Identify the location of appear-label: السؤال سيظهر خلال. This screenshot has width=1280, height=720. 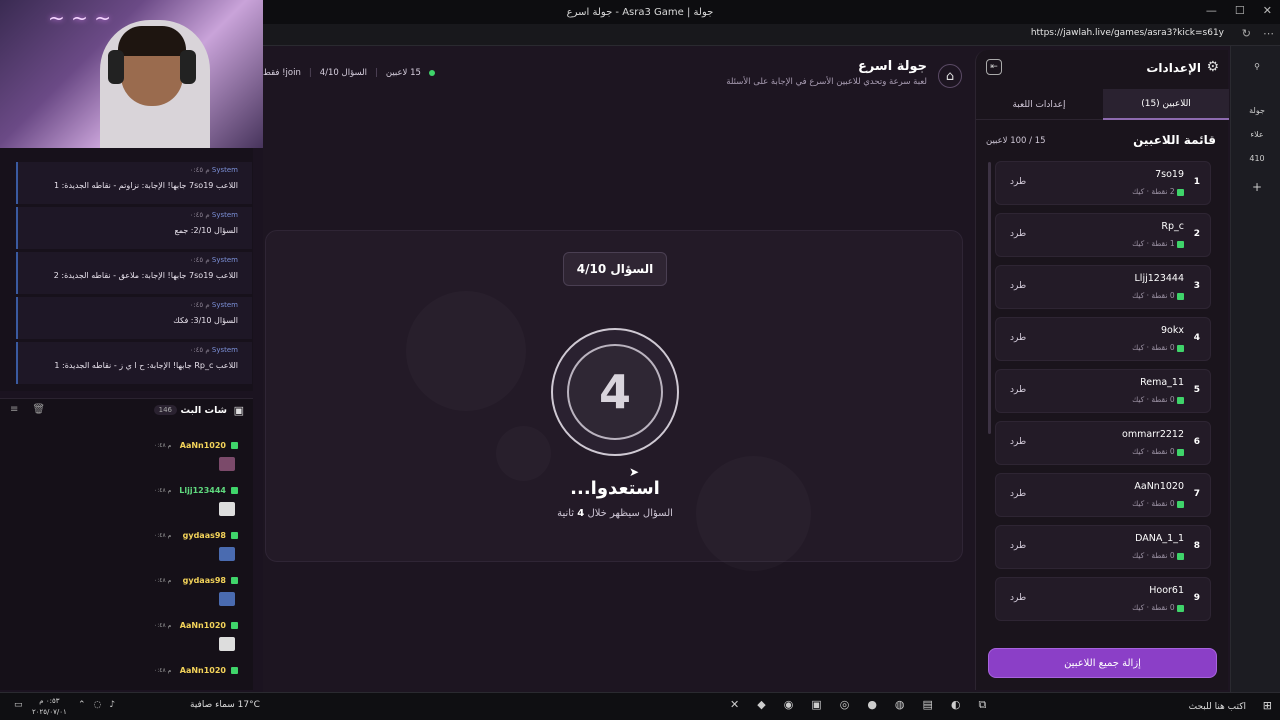
(630, 513).